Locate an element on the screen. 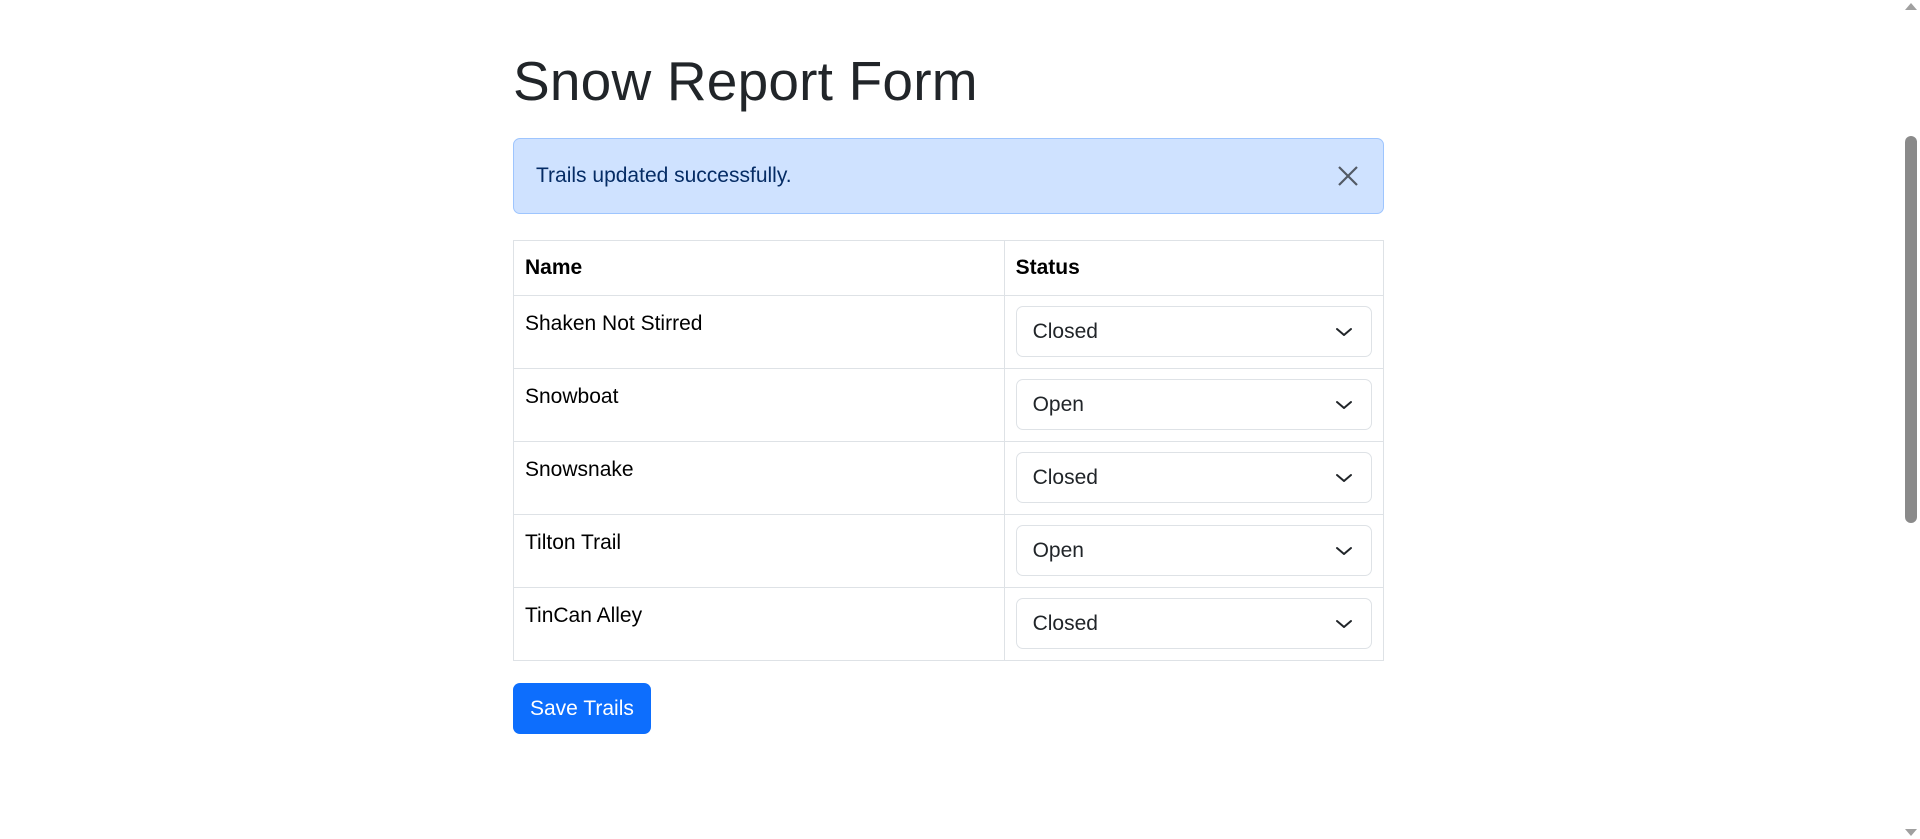 This screenshot has width=1920, height=839. column-header-status: Status is located at coordinates (1194, 268).